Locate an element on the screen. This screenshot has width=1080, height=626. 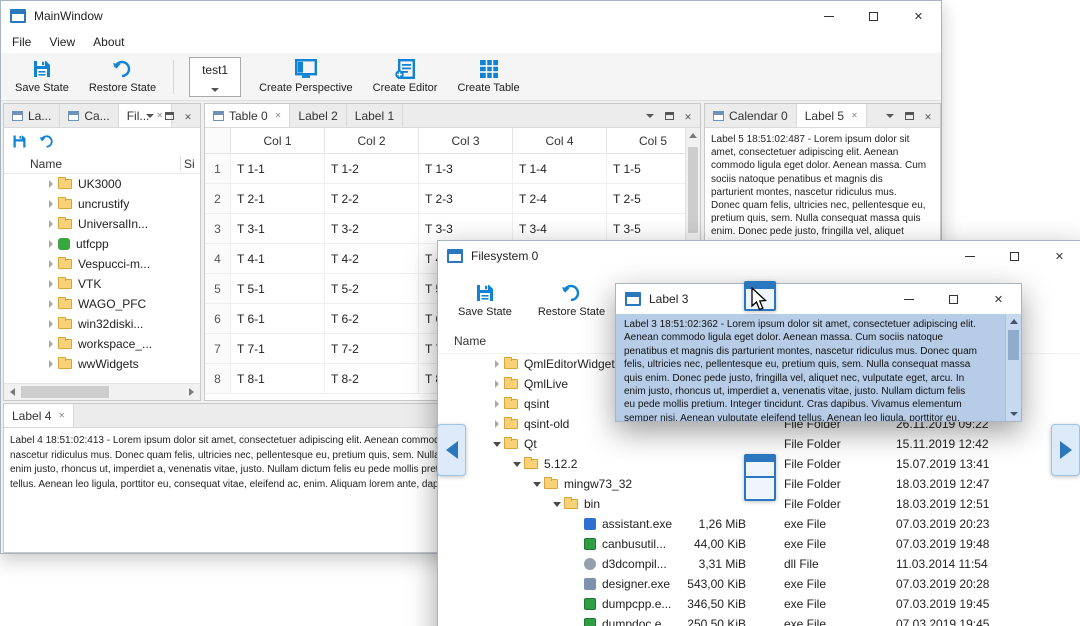
dock-indicator-center is located at coordinates (760, 477).